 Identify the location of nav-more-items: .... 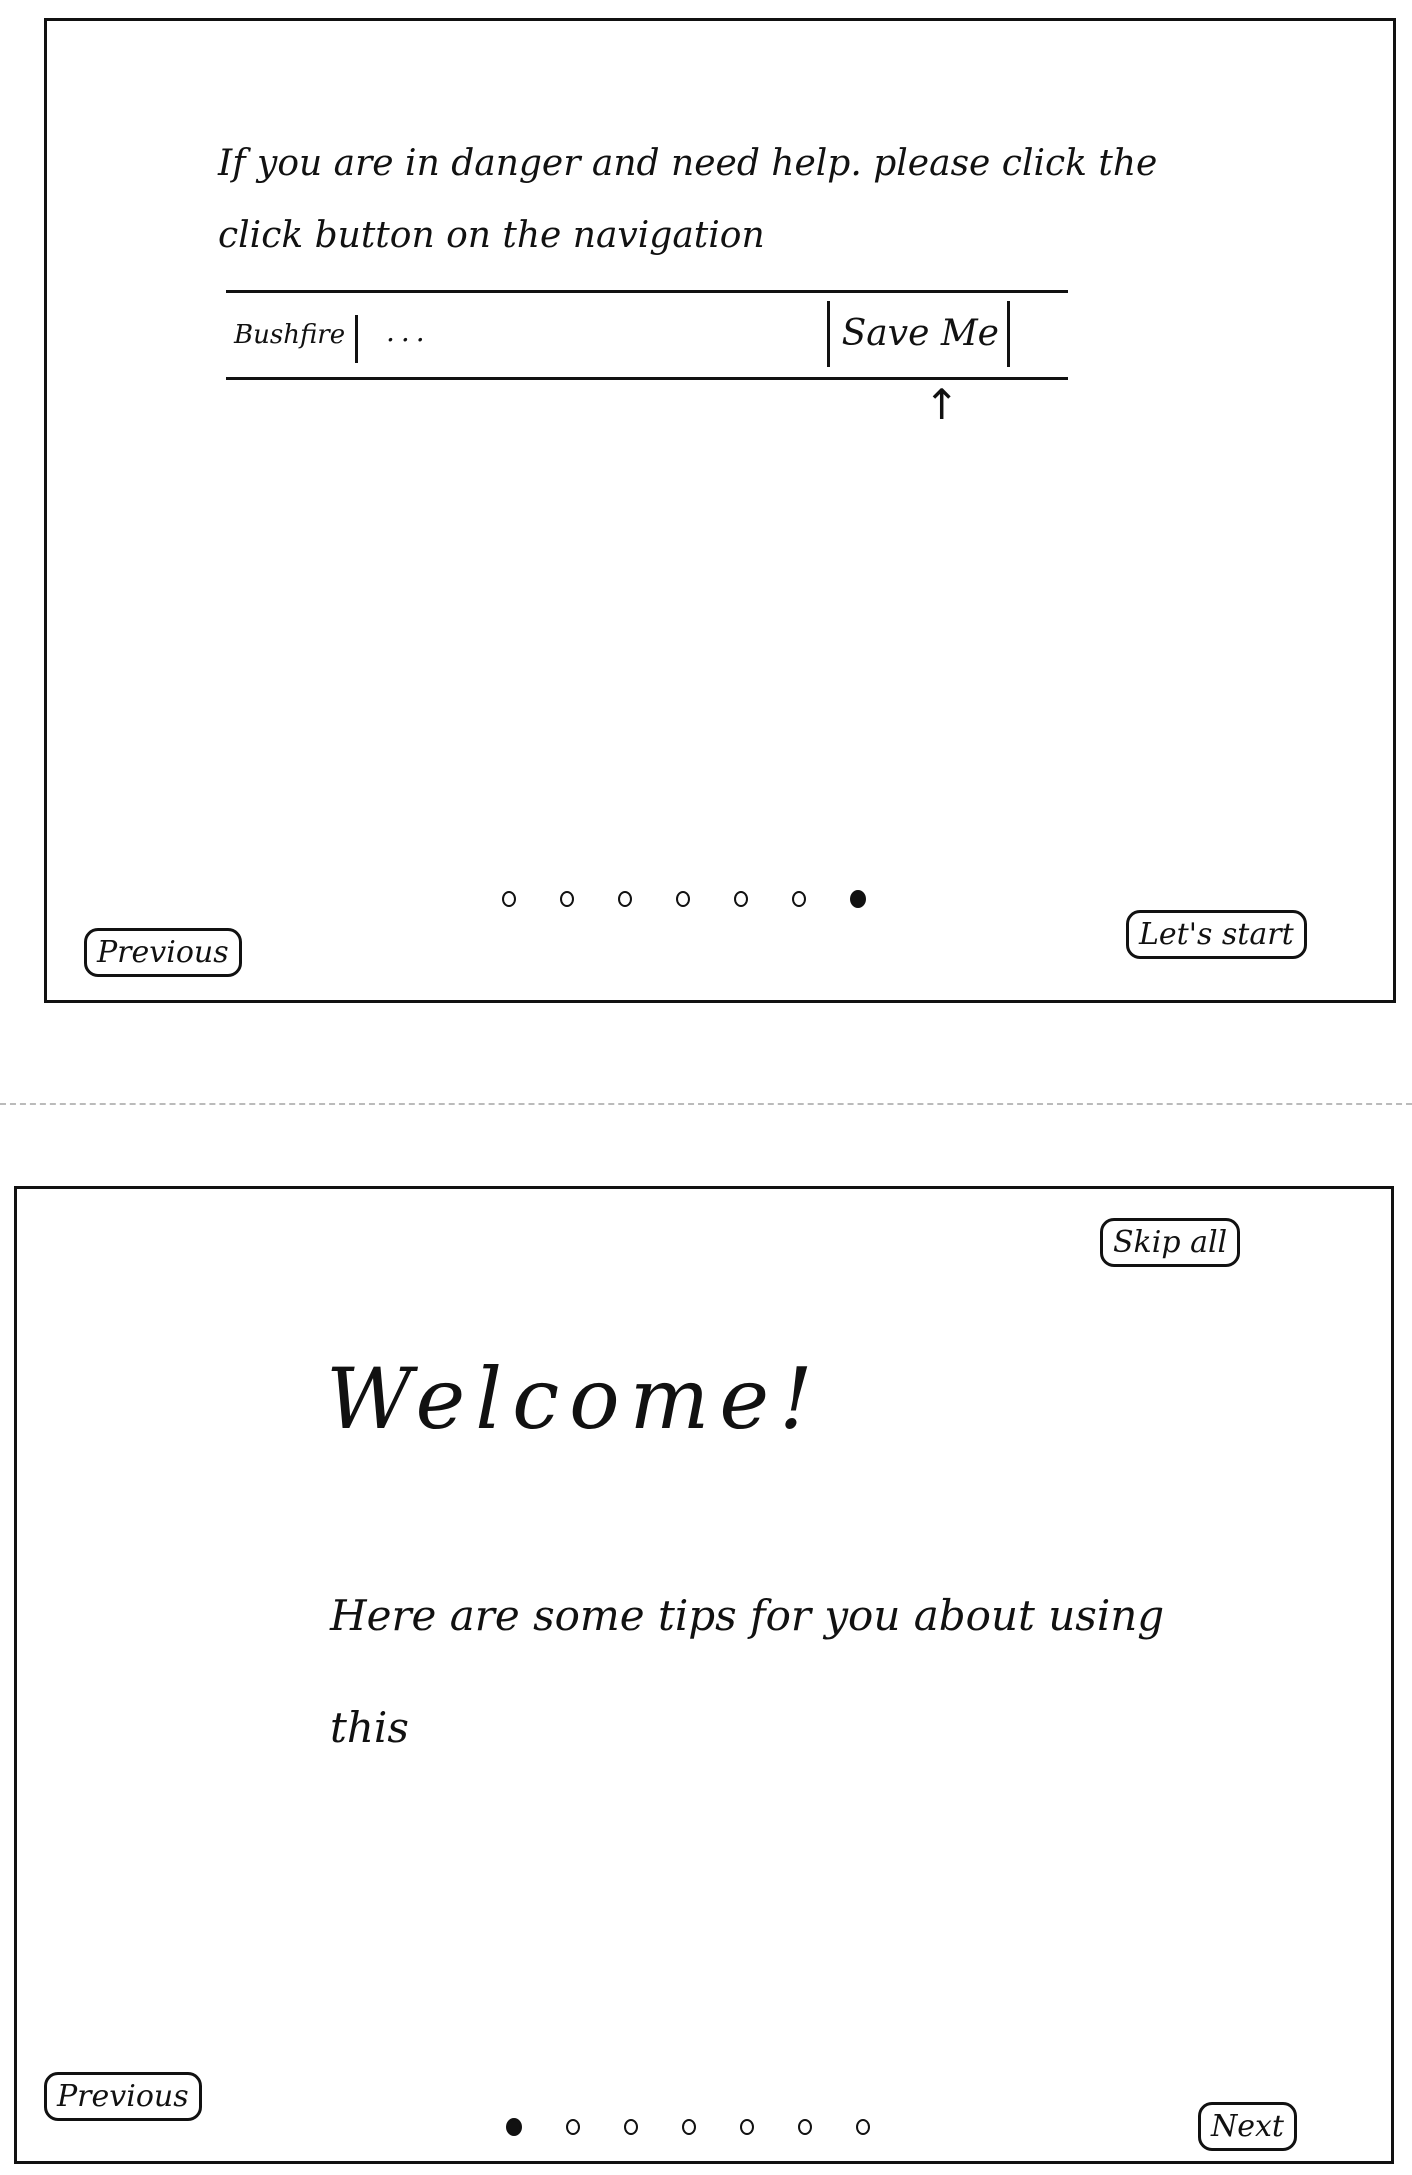
(408, 331).